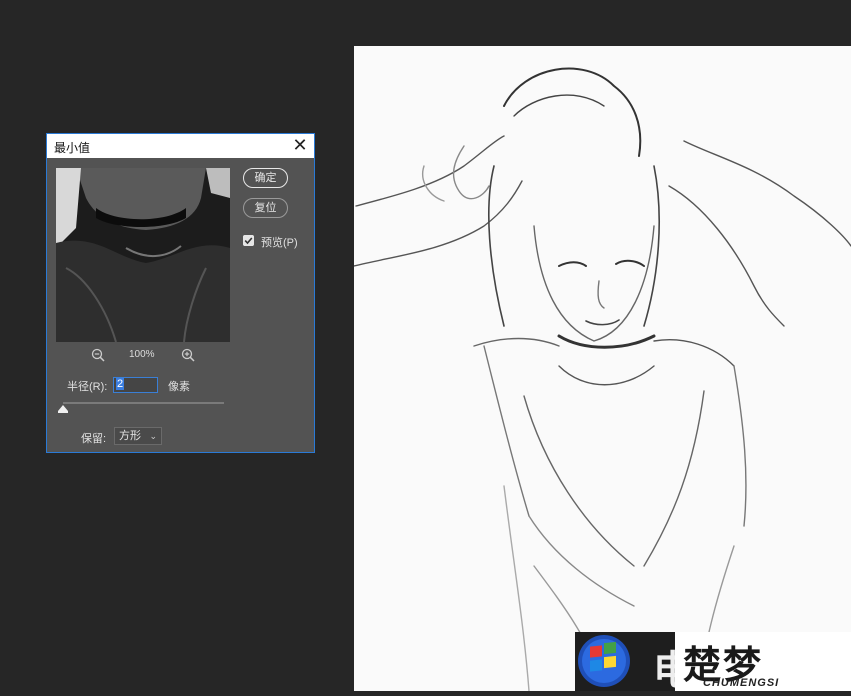 The image size is (851, 696). What do you see at coordinates (135, 385) in the screenshot?
I see `radius-input: 2` at bounding box center [135, 385].